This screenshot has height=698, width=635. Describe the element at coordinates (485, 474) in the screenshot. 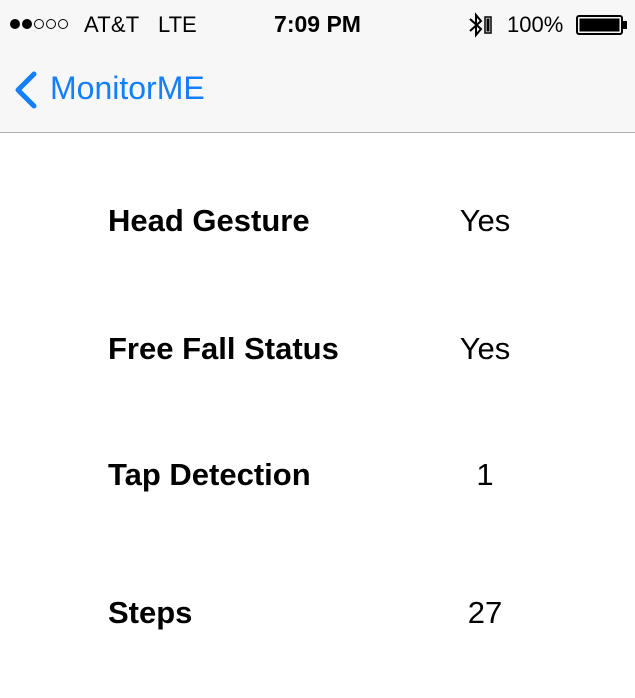

I see `row-value: 1` at that location.